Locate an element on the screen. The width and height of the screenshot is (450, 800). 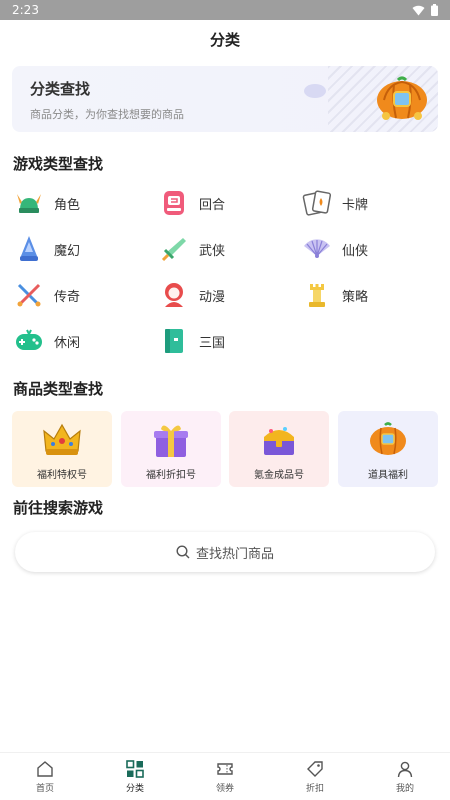
product-card-label: 福利特权号 is located at coordinates (62, 475).